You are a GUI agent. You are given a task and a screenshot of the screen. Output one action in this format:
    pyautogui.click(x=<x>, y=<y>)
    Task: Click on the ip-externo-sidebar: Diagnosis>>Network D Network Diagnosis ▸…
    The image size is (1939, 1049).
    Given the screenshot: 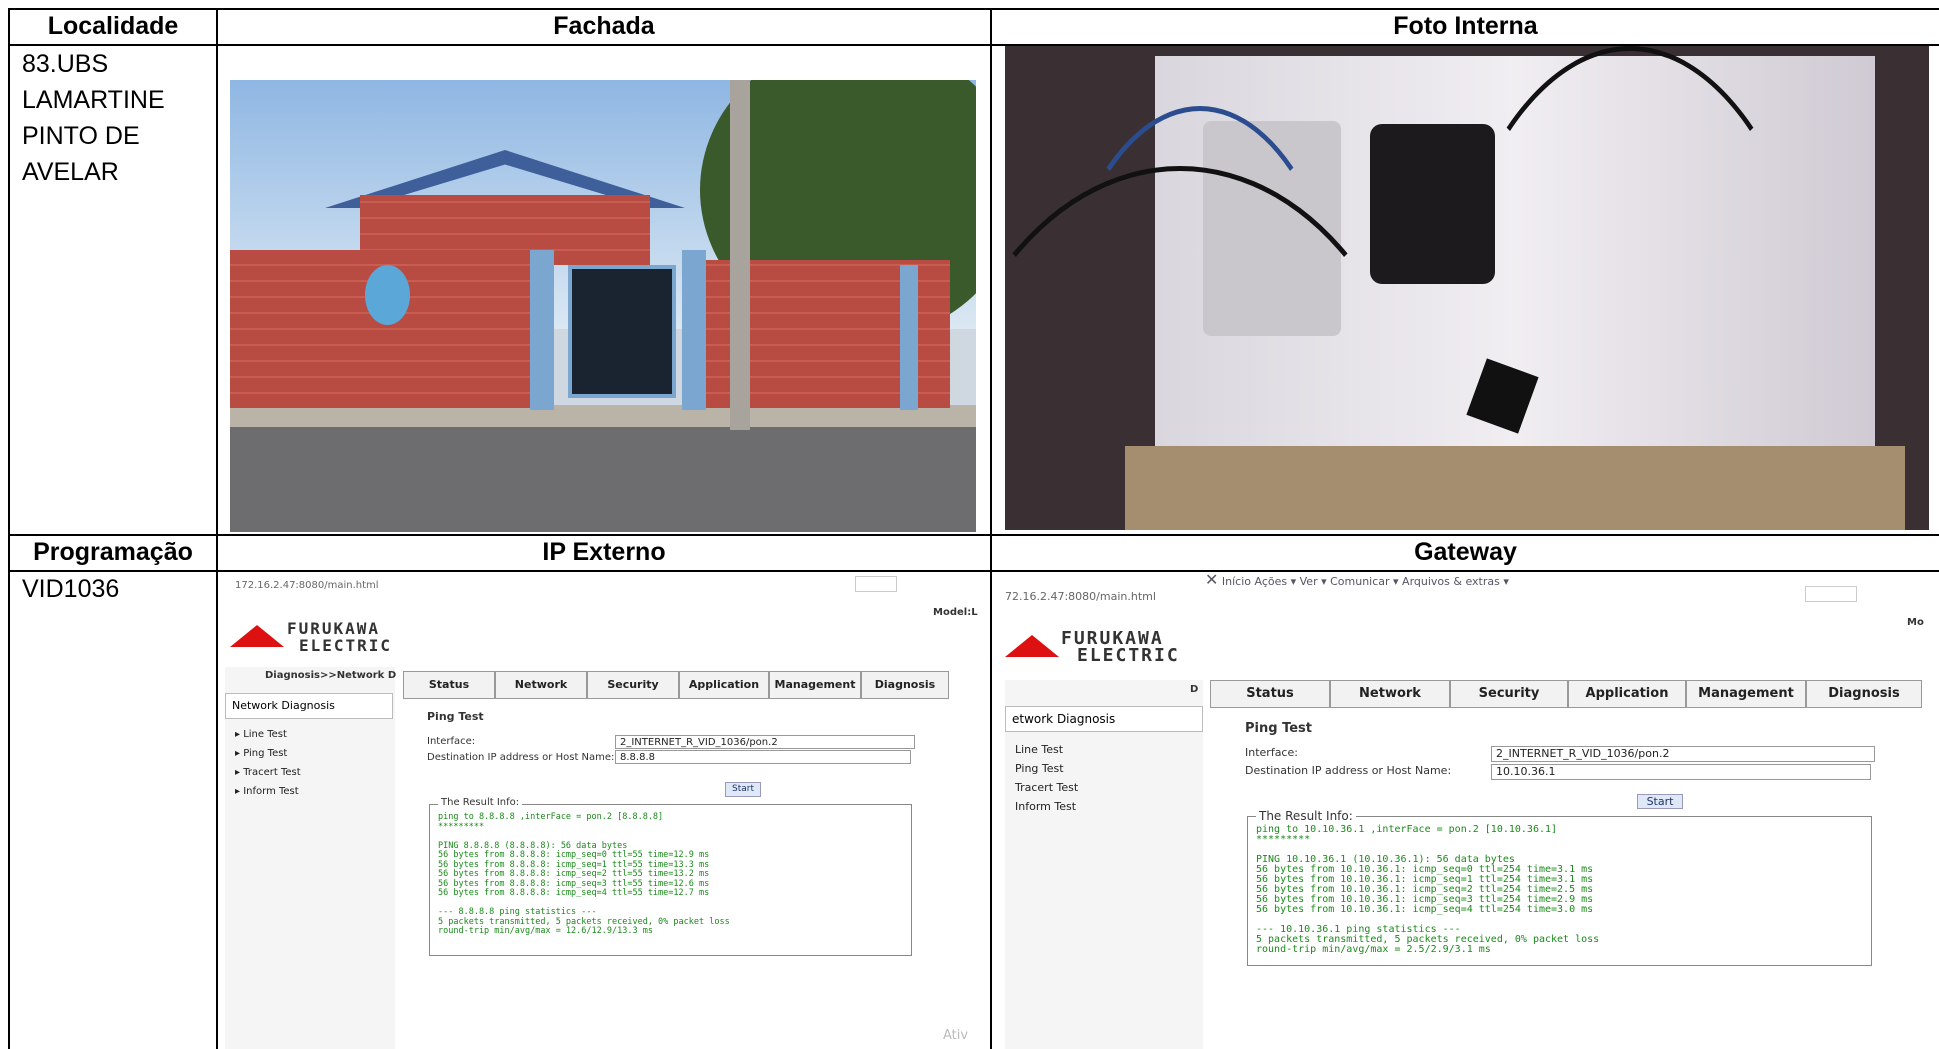 What is the action you would take?
    pyautogui.click(x=311, y=858)
    